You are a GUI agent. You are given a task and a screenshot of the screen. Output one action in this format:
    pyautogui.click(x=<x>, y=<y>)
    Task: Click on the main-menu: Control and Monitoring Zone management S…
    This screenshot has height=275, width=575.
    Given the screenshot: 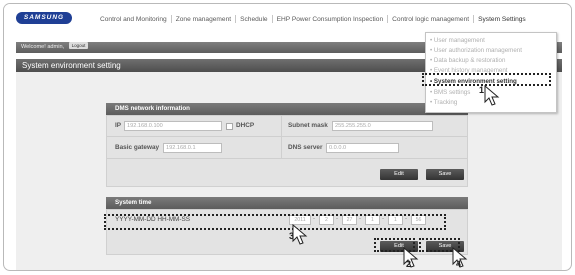 What is the action you would take?
    pyautogui.click(x=313, y=19)
    